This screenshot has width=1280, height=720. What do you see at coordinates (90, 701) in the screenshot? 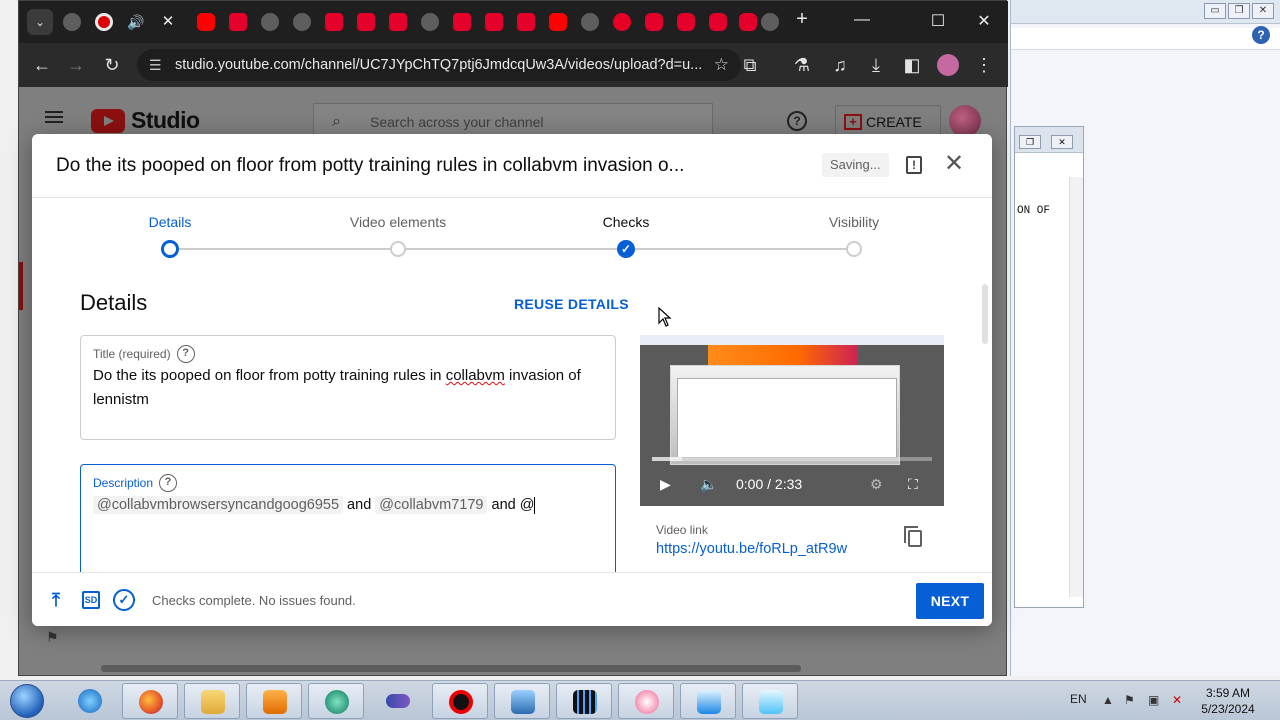
I see `taskbar-internet-explorer` at bounding box center [90, 701].